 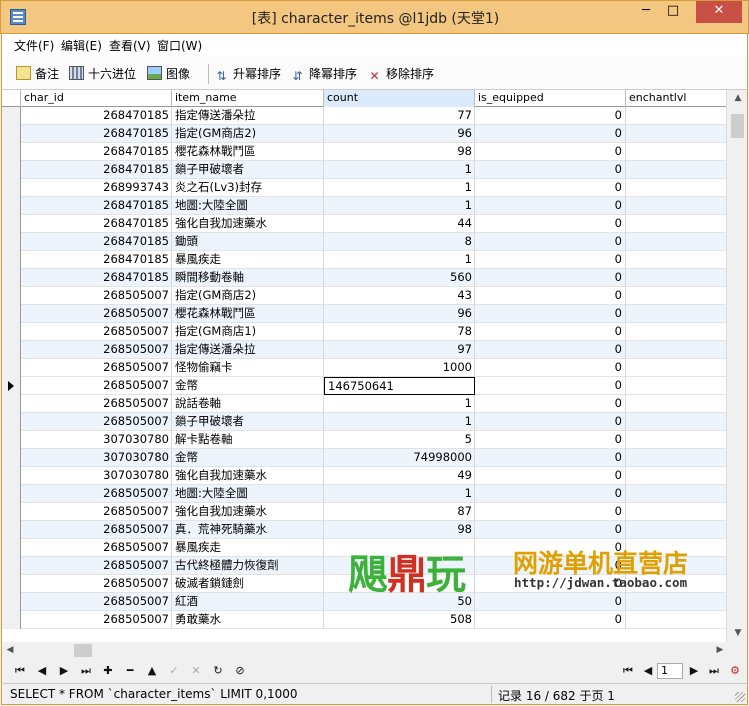 I want to click on cell-item-name: 指定傳送潘朵拉, so click(x=248, y=116).